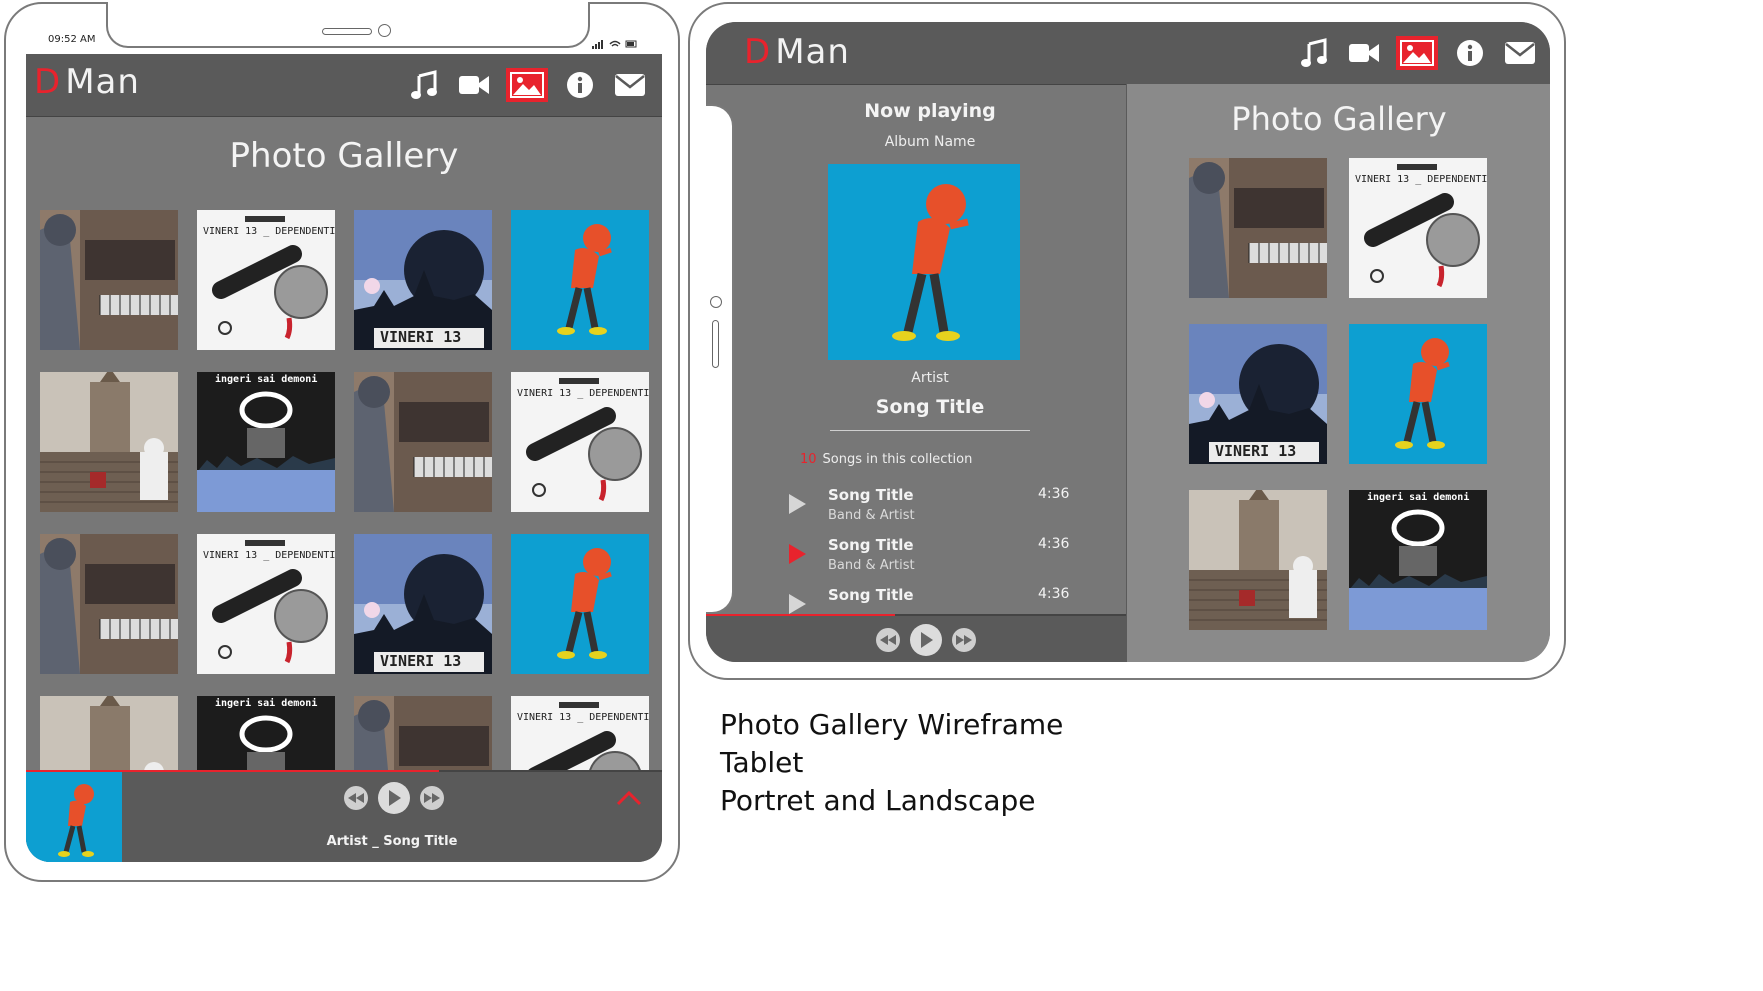 The height and width of the screenshot is (991, 1763). What do you see at coordinates (930, 111) in the screenshot?
I see `now-playing-heading: Now playing` at bounding box center [930, 111].